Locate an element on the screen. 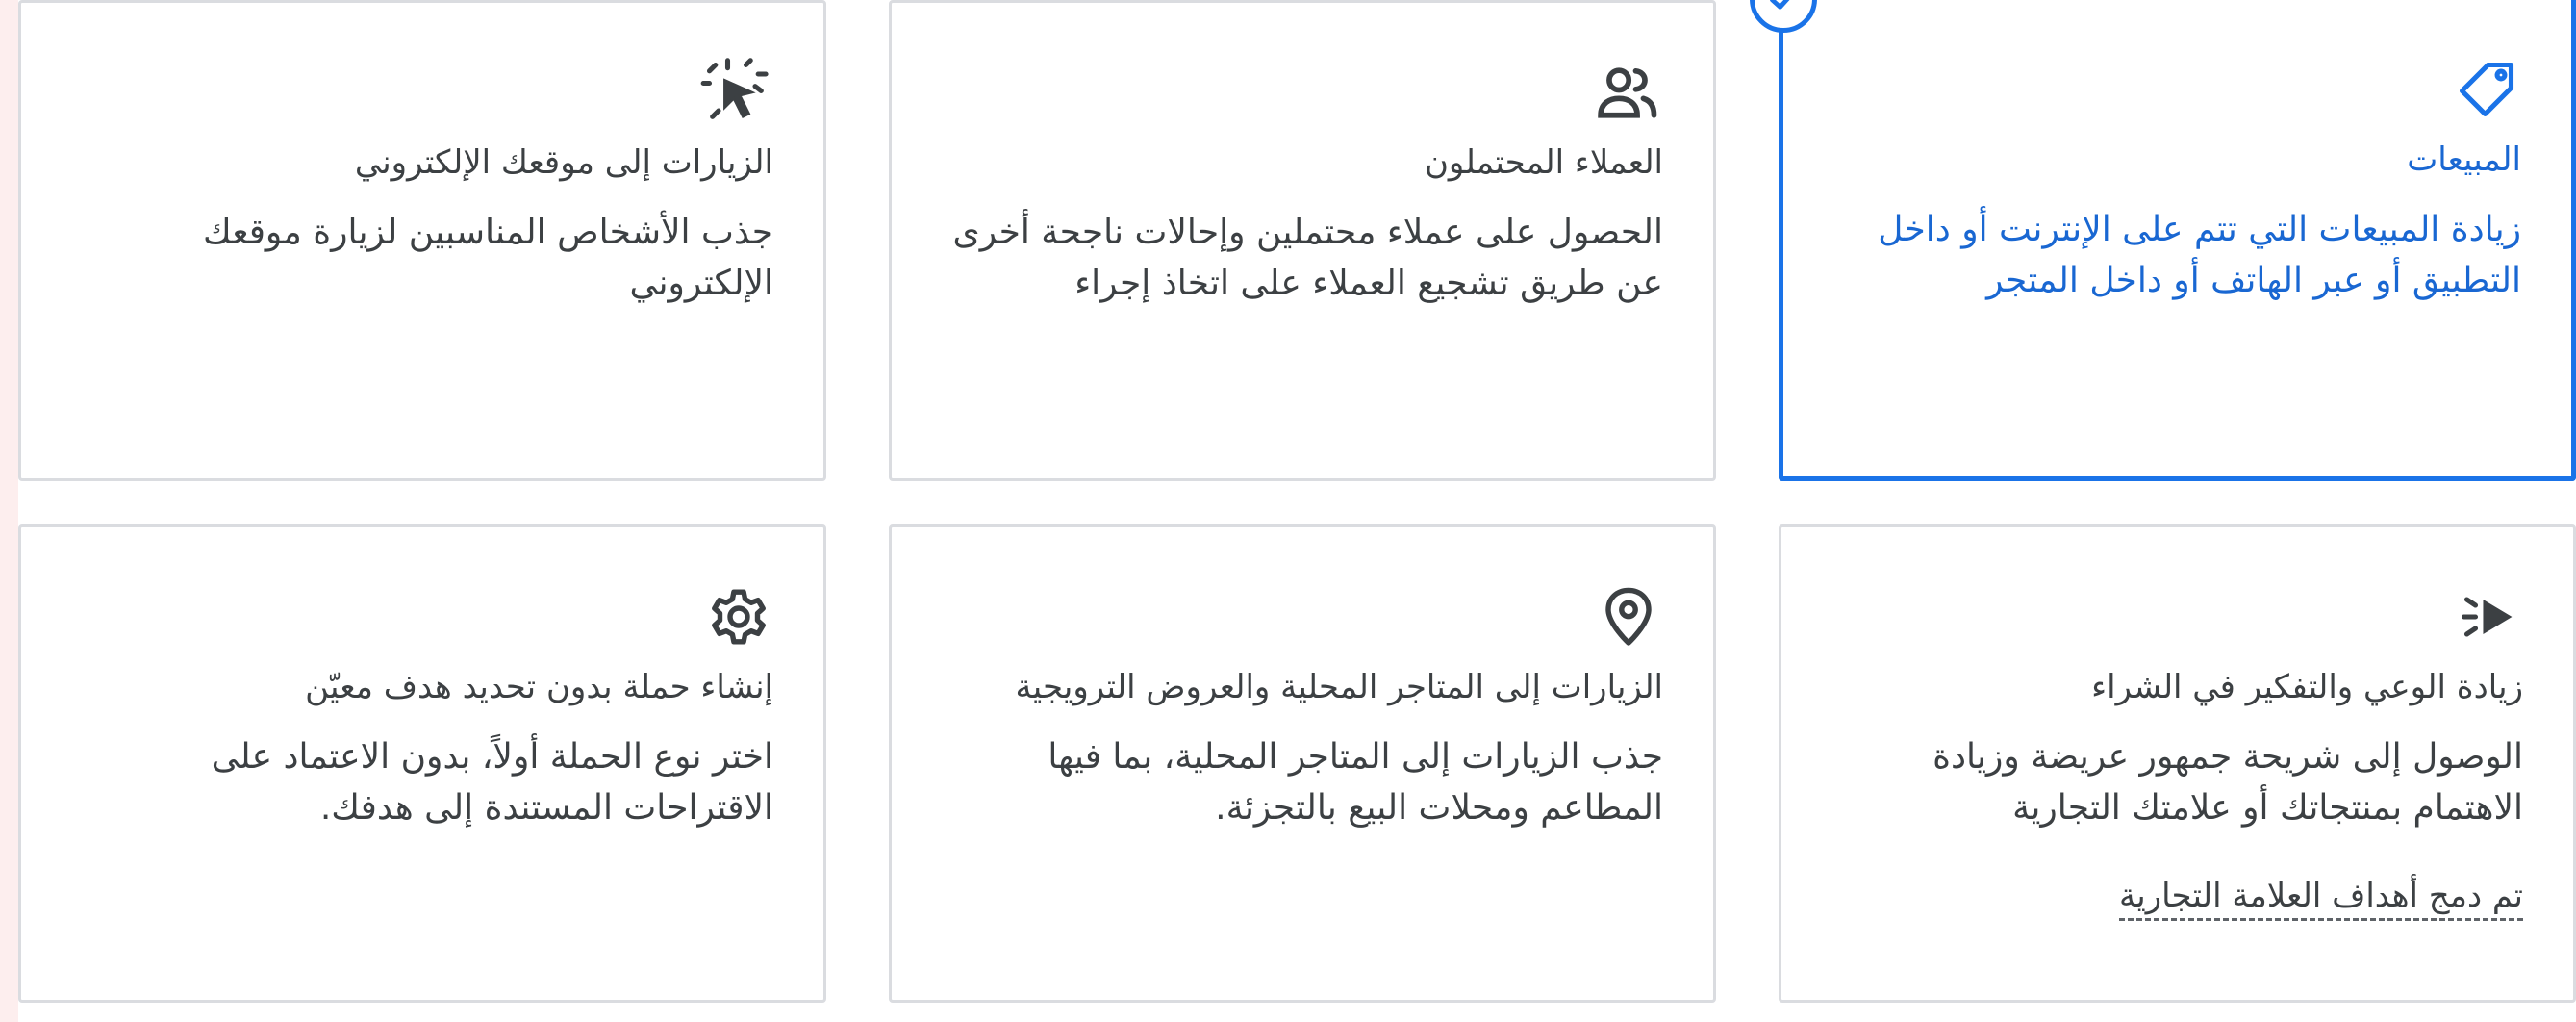 This screenshot has height=1022, width=2576. goal-title: الزيارات إلى موقعك الإلكتروني is located at coordinates (563, 162).